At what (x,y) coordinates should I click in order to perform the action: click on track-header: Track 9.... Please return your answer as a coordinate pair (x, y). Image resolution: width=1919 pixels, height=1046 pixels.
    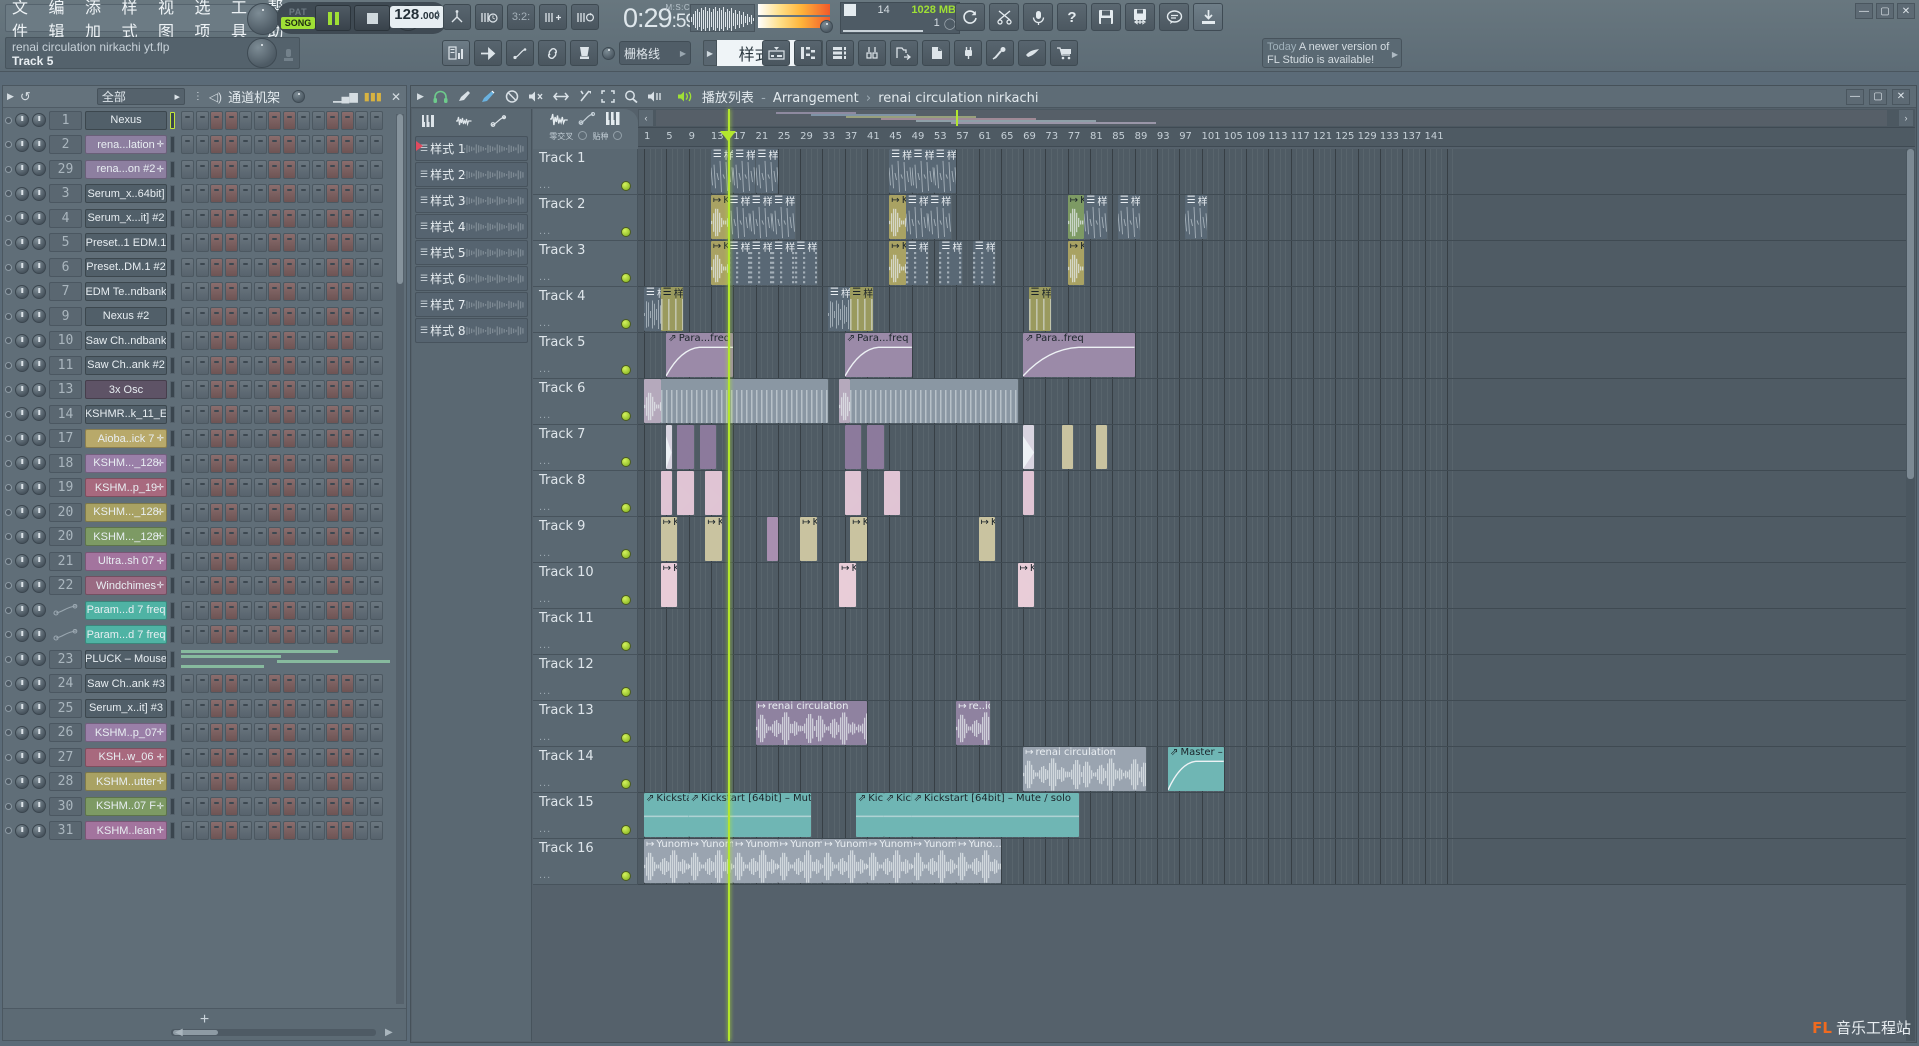
    Looking at the image, I should click on (585, 540).